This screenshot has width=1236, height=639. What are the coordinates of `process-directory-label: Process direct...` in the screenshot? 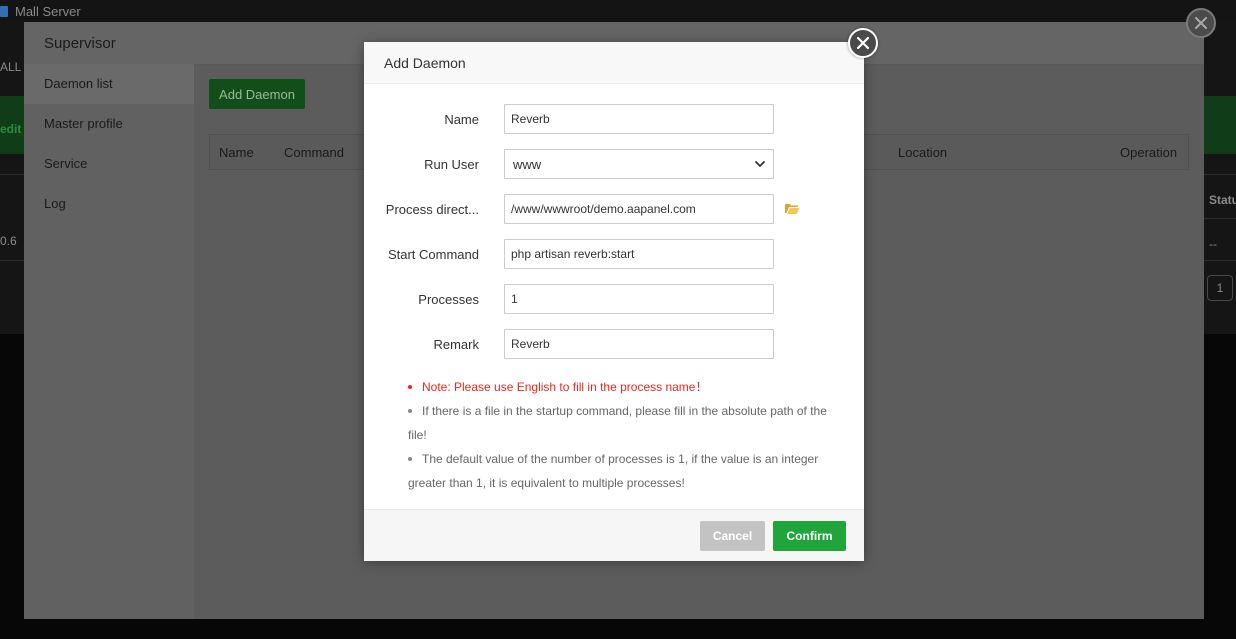 It's located at (432, 209).